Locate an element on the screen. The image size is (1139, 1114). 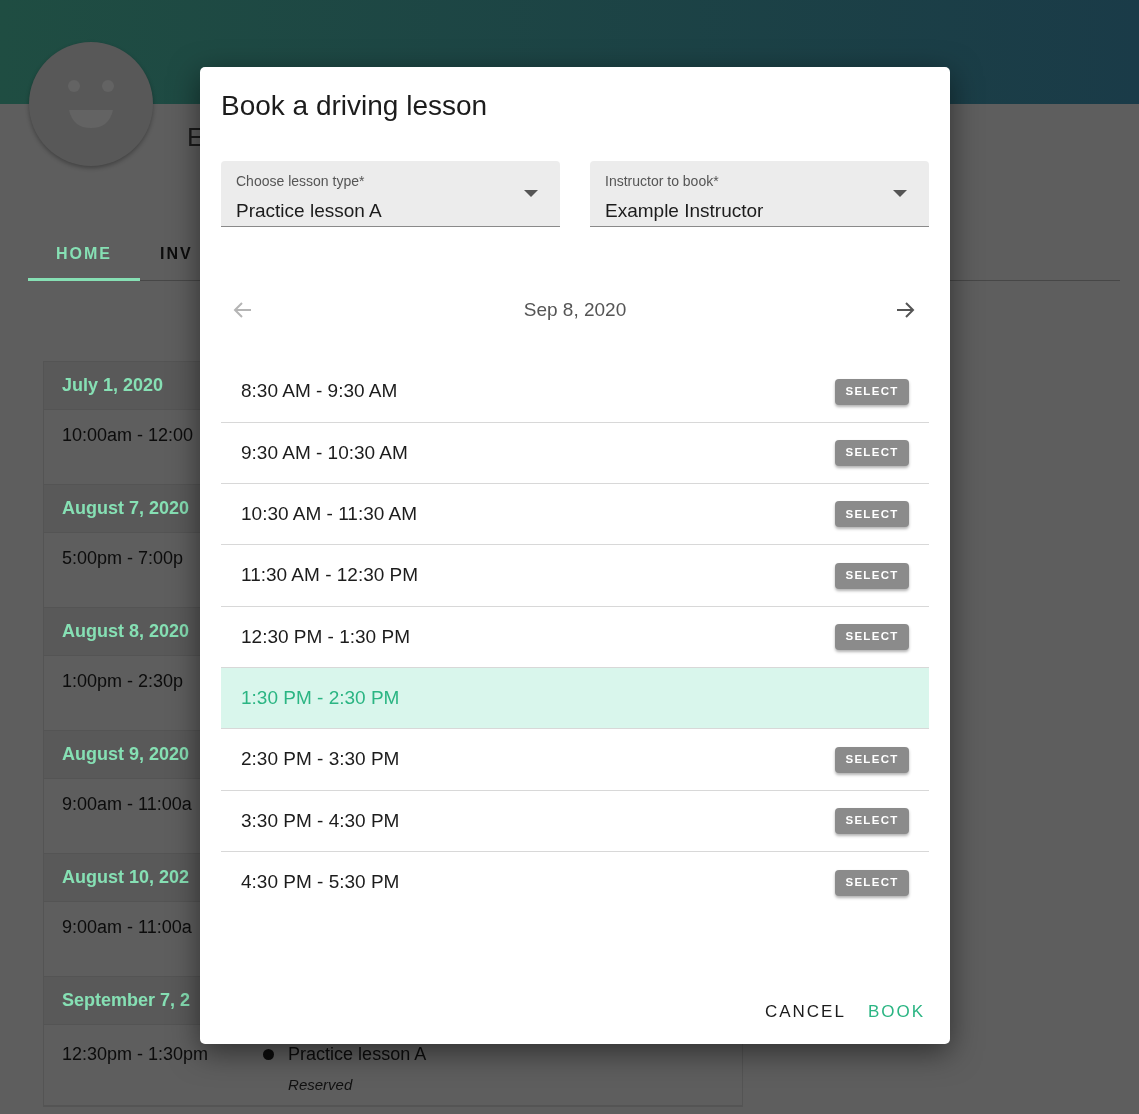
time-text: 2:30 PM - 3:30 PM is located at coordinates (320, 759).